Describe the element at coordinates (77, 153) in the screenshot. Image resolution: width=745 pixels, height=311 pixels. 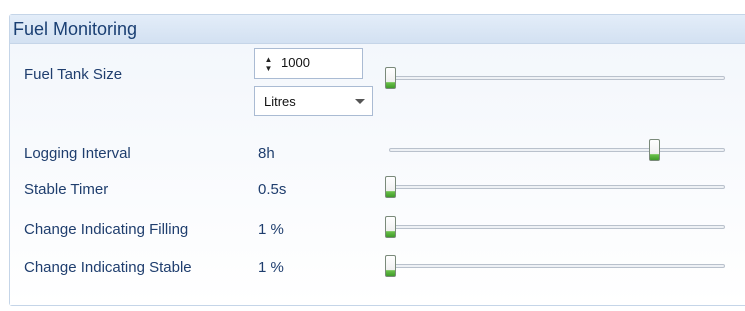
I see `logging-interval-label: Logging Interval` at that location.